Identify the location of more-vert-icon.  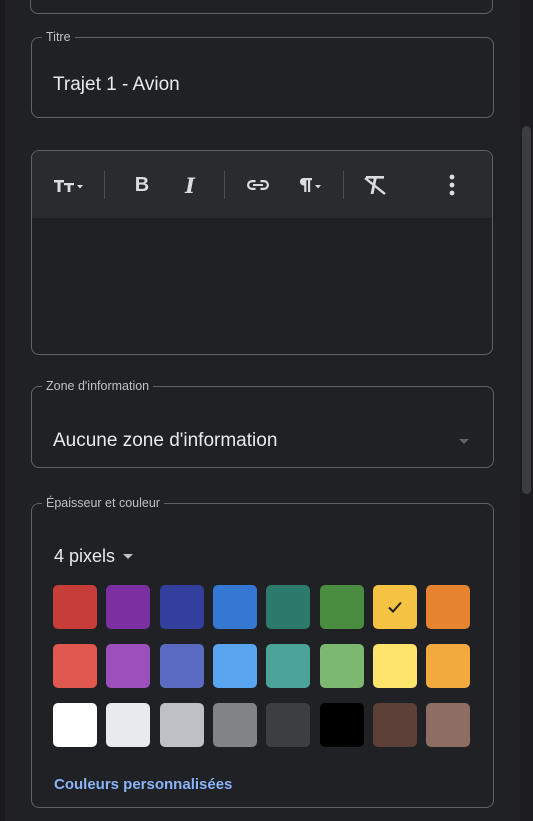
(452, 185).